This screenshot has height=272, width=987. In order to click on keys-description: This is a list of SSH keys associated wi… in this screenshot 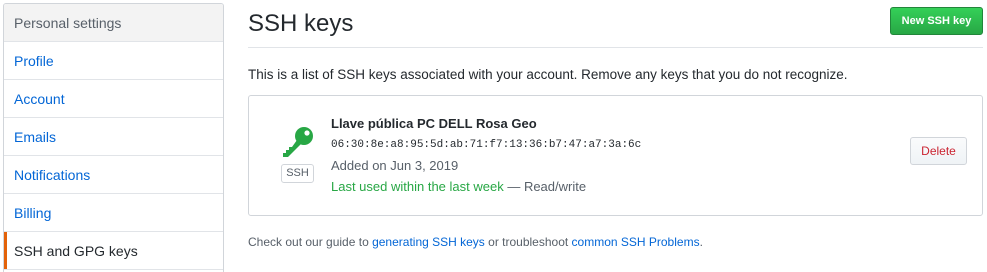, I will do `click(548, 74)`.